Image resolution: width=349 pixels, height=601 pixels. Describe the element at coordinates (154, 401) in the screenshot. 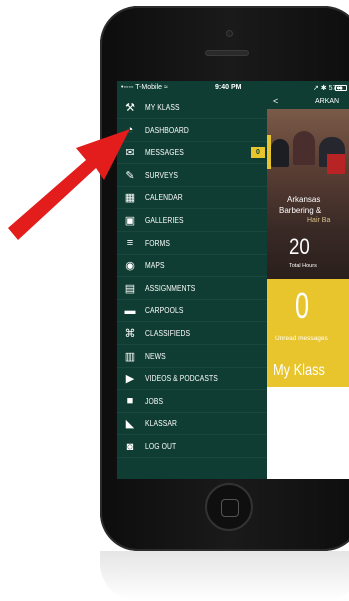

I see `menu-item-label: JOBS` at that location.